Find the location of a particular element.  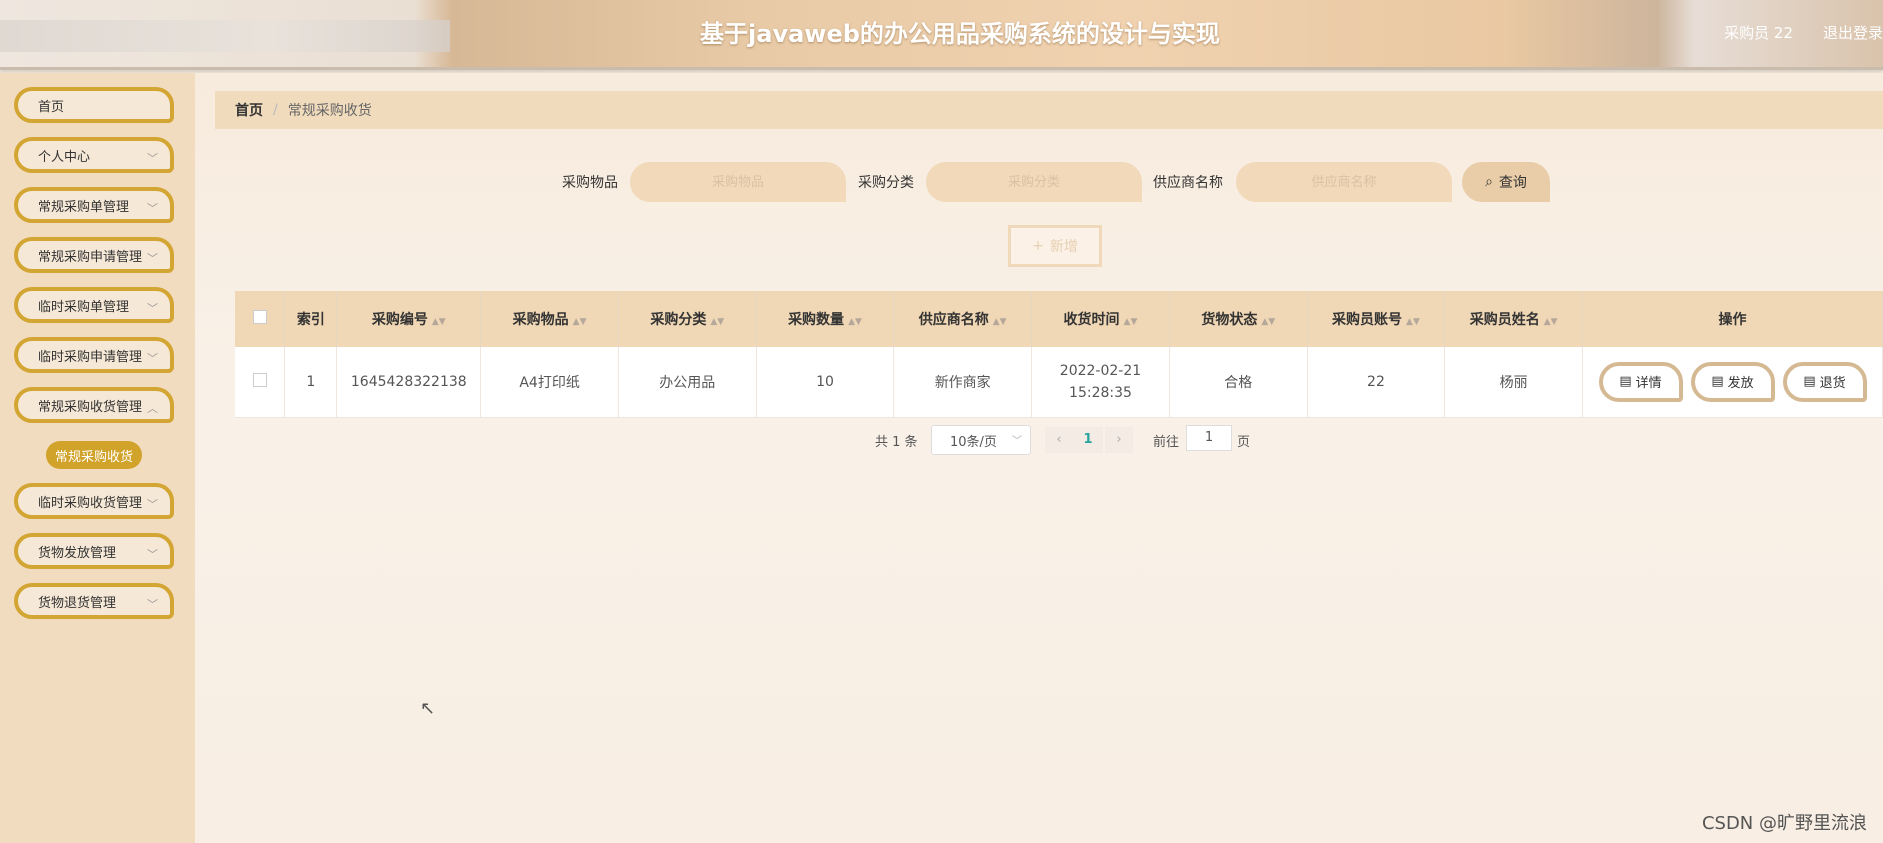

header-account: 采购员账号 ▲▼ is located at coordinates (1376, 319).